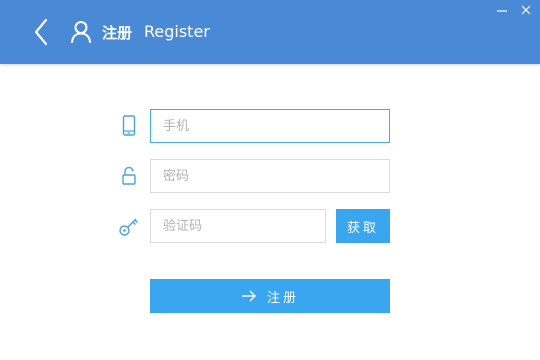 The height and width of the screenshot is (360, 540). I want to click on phone-input, so click(270, 126).